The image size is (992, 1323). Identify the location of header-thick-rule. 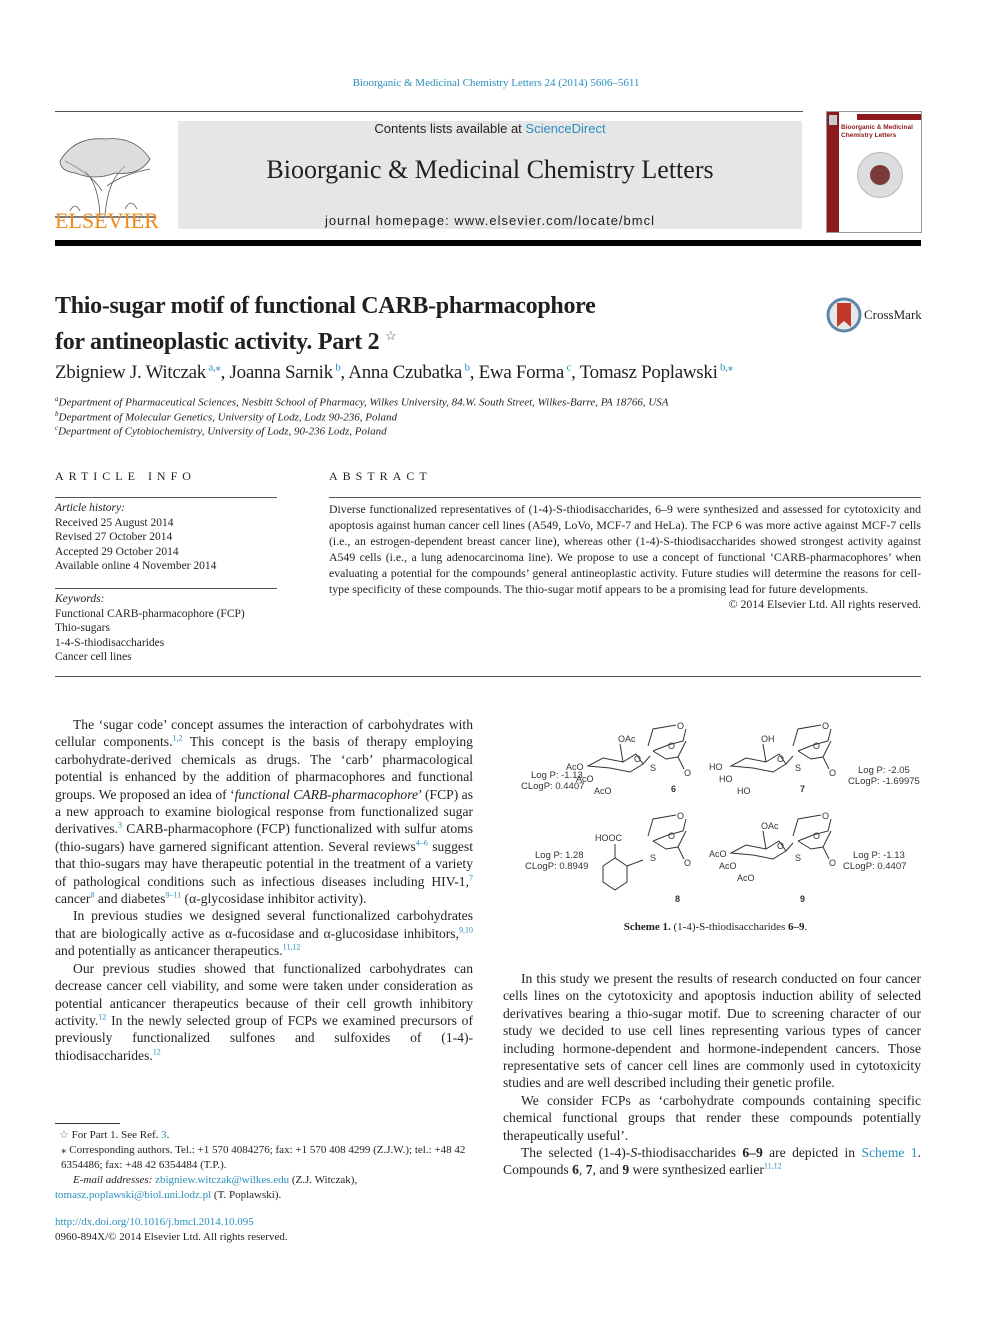
(488, 243).